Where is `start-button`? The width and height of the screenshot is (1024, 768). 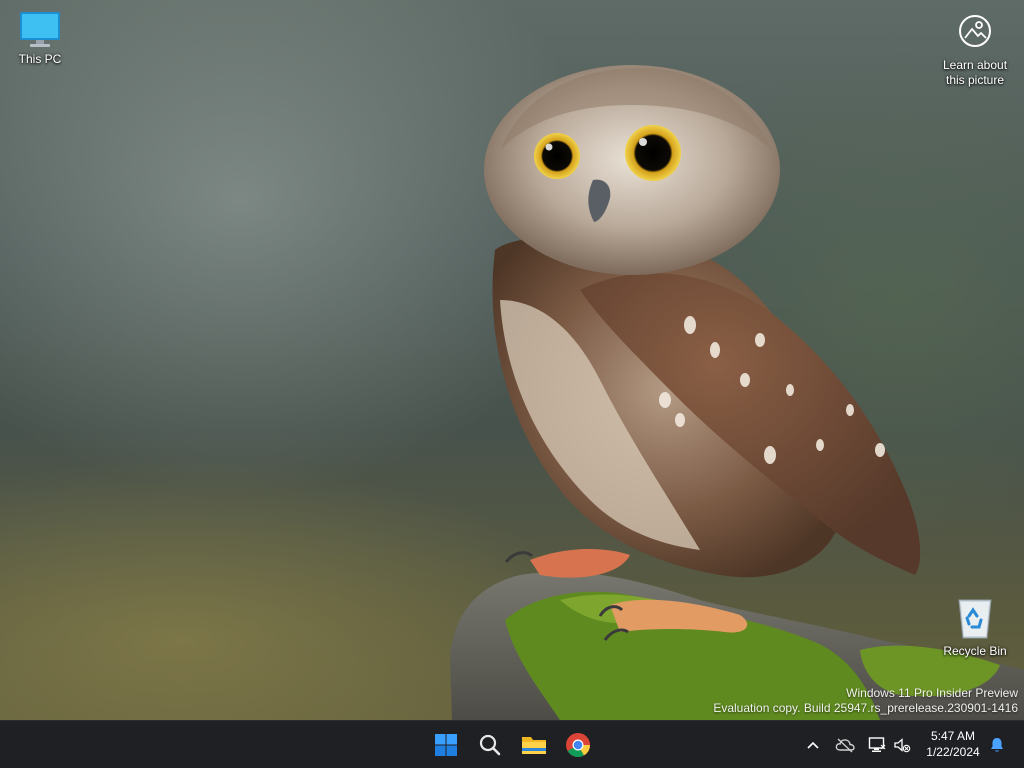 start-button is located at coordinates (446, 745).